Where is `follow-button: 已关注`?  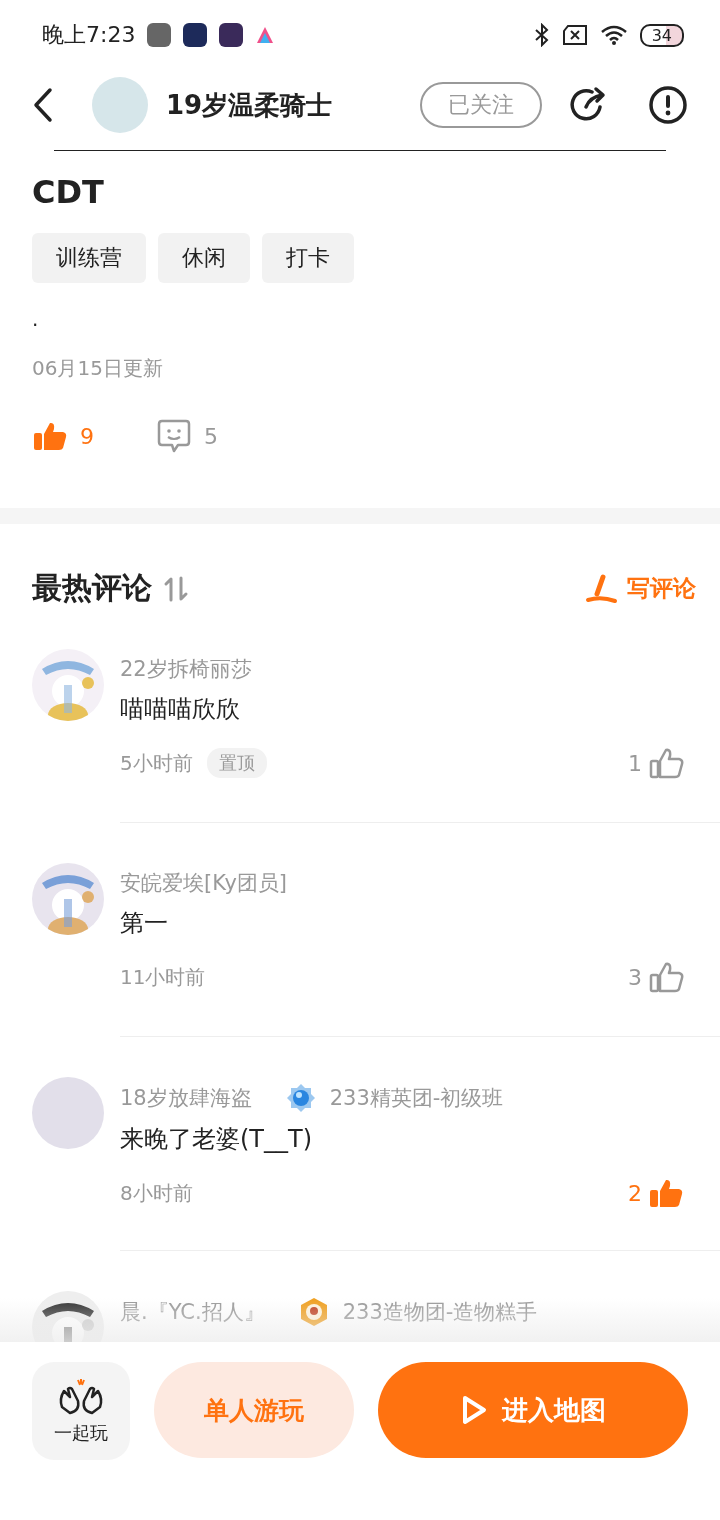
follow-button: 已关注 is located at coordinates (481, 105).